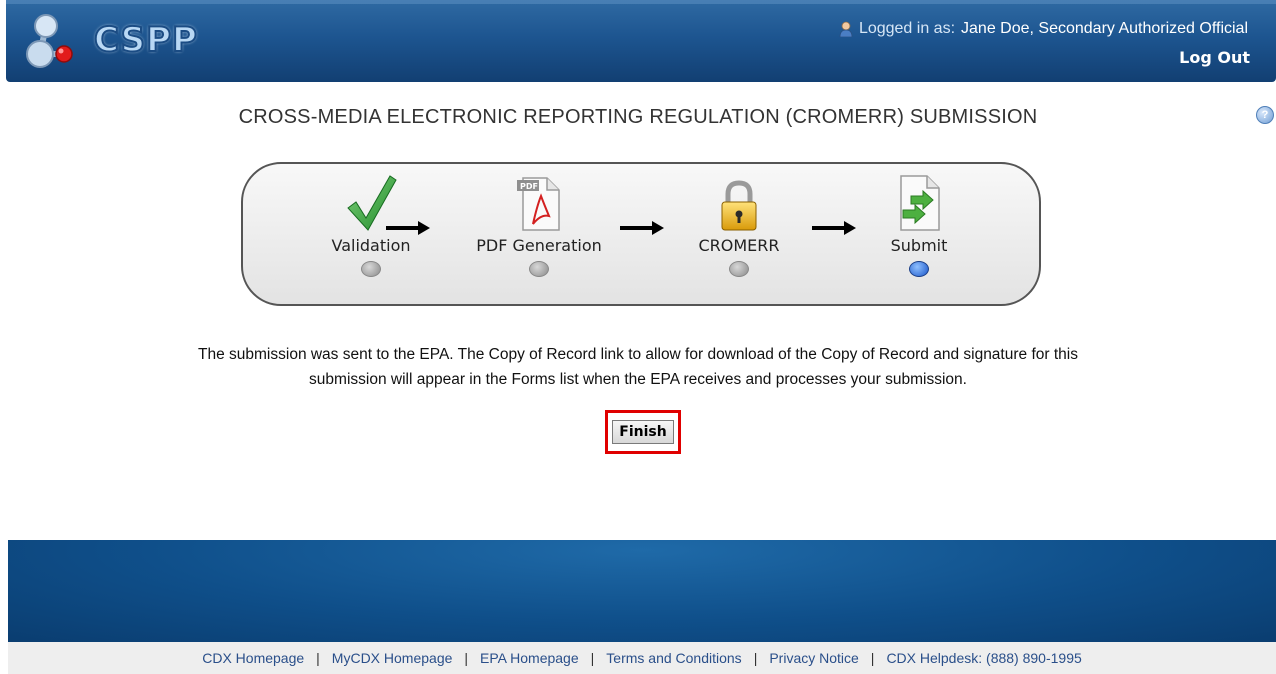  I want to click on step-submit: Submit, so click(919, 226).